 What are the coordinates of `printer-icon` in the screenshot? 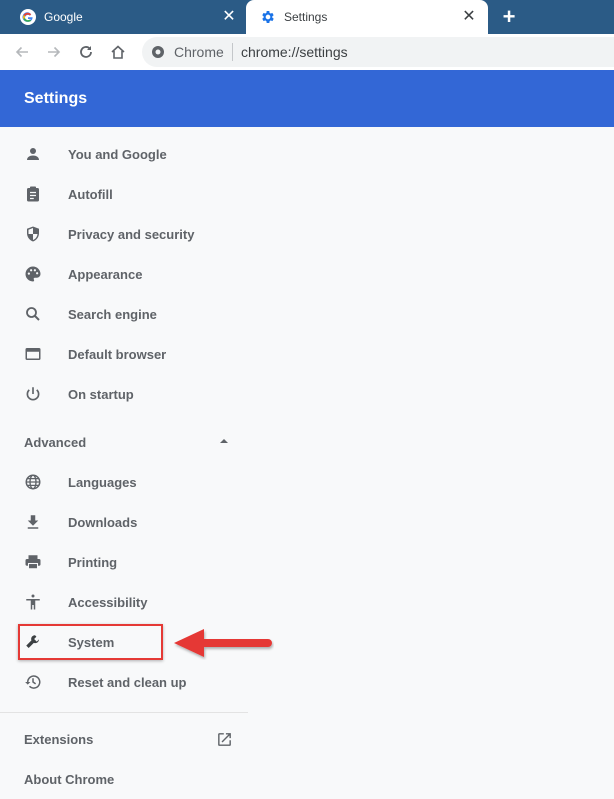 It's located at (33, 562).